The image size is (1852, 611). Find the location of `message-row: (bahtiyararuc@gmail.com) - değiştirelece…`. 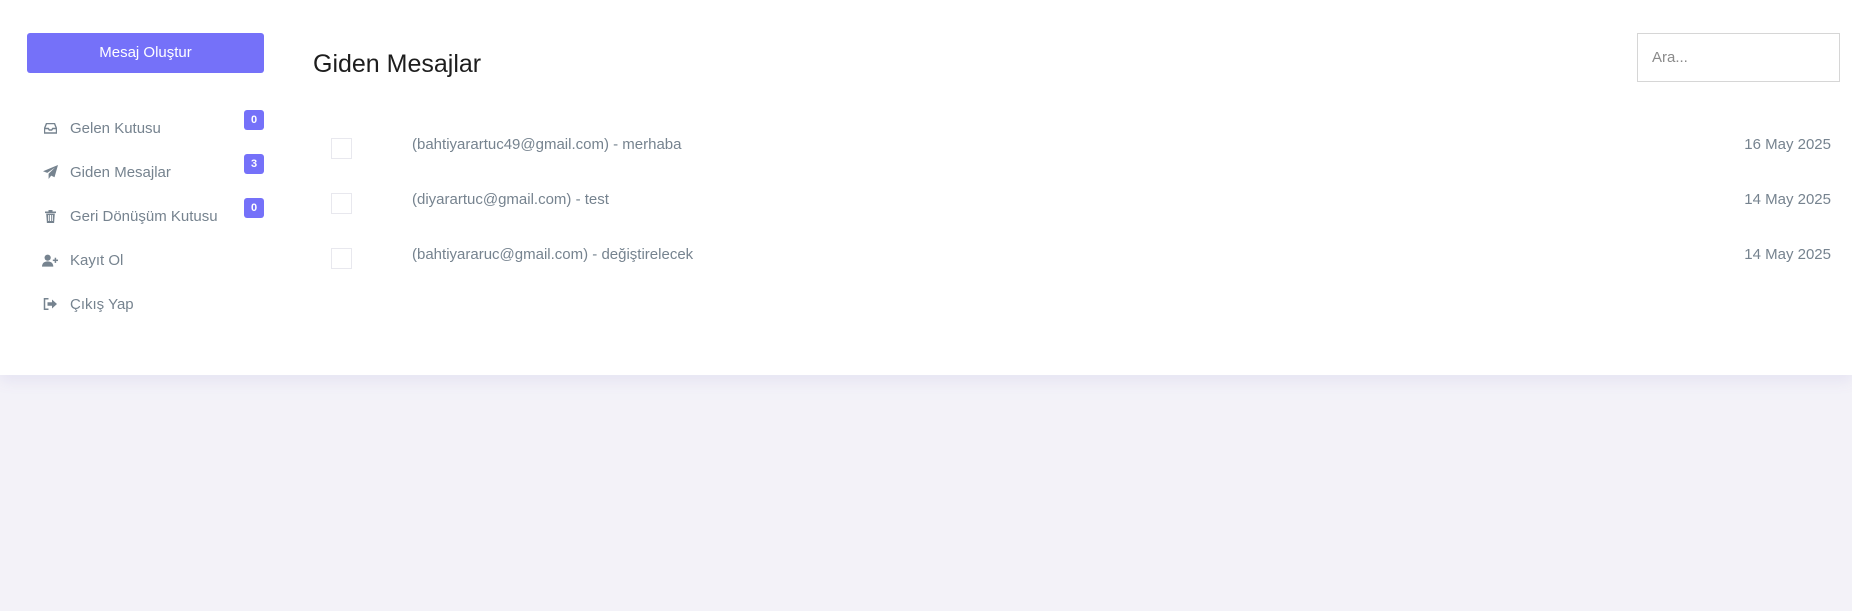

message-row: (bahtiyararuc@gmail.com) - değiştirelece… is located at coordinates (1073, 255).